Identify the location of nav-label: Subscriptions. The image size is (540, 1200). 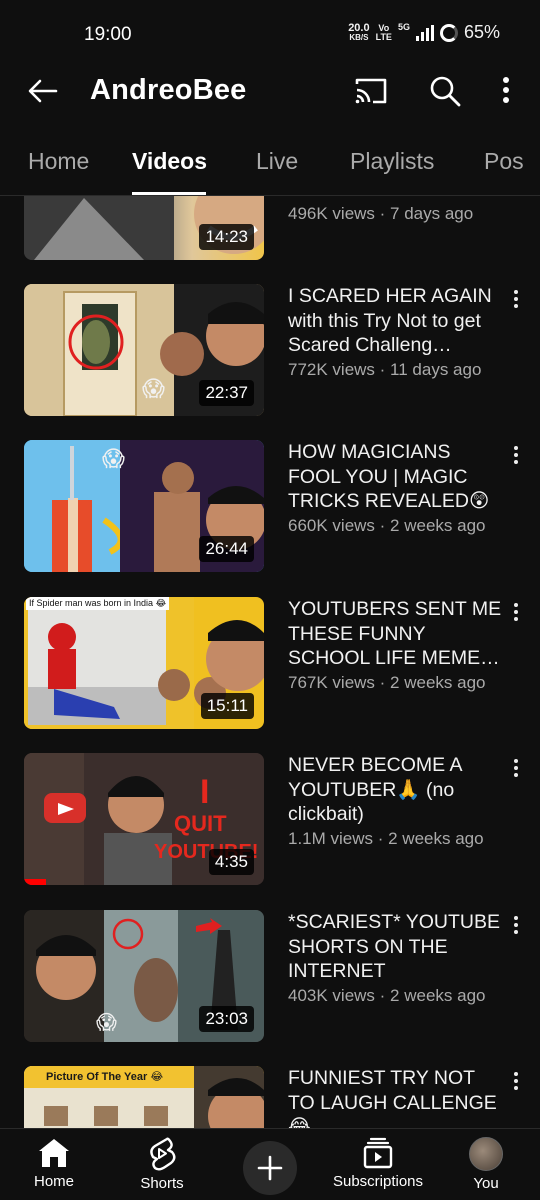
(378, 1181).